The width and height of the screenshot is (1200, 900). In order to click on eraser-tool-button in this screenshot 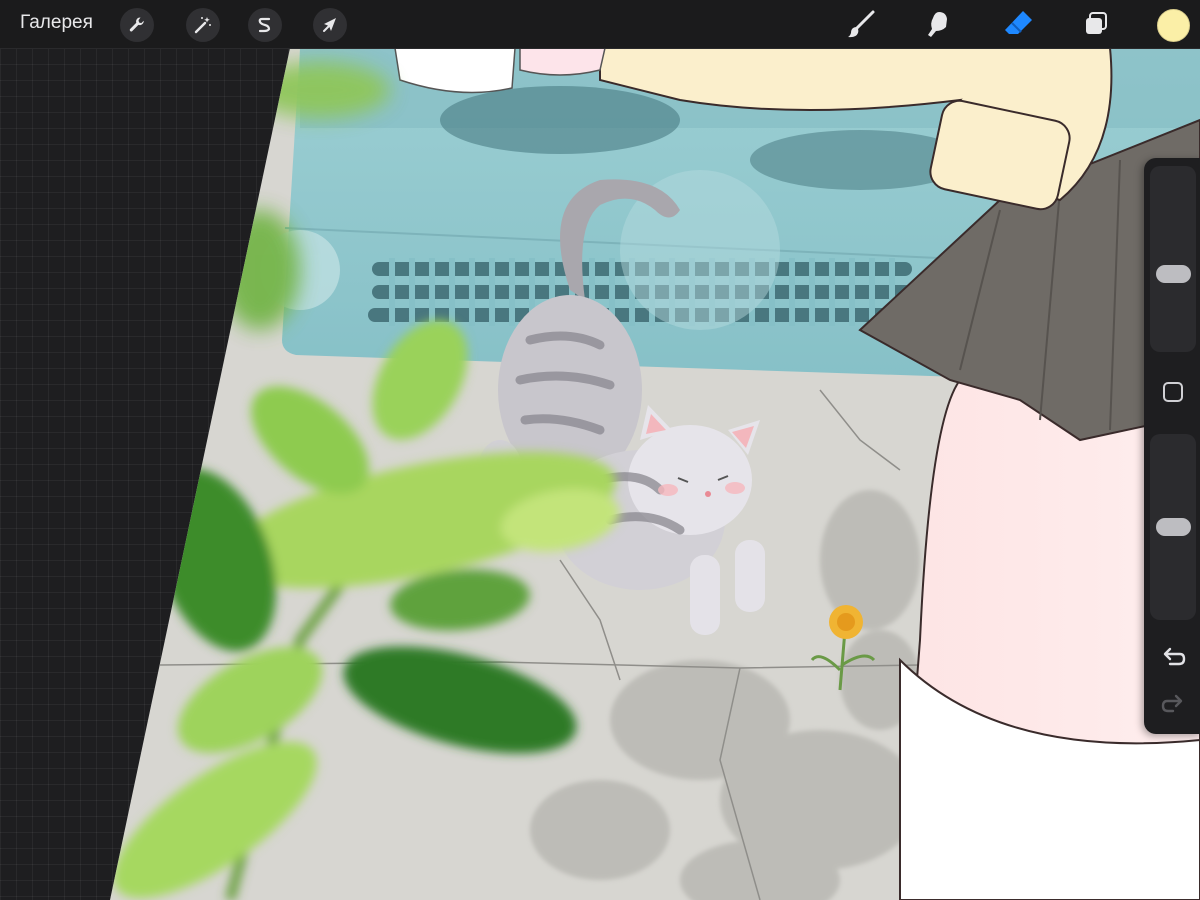, I will do `click(1019, 24)`.